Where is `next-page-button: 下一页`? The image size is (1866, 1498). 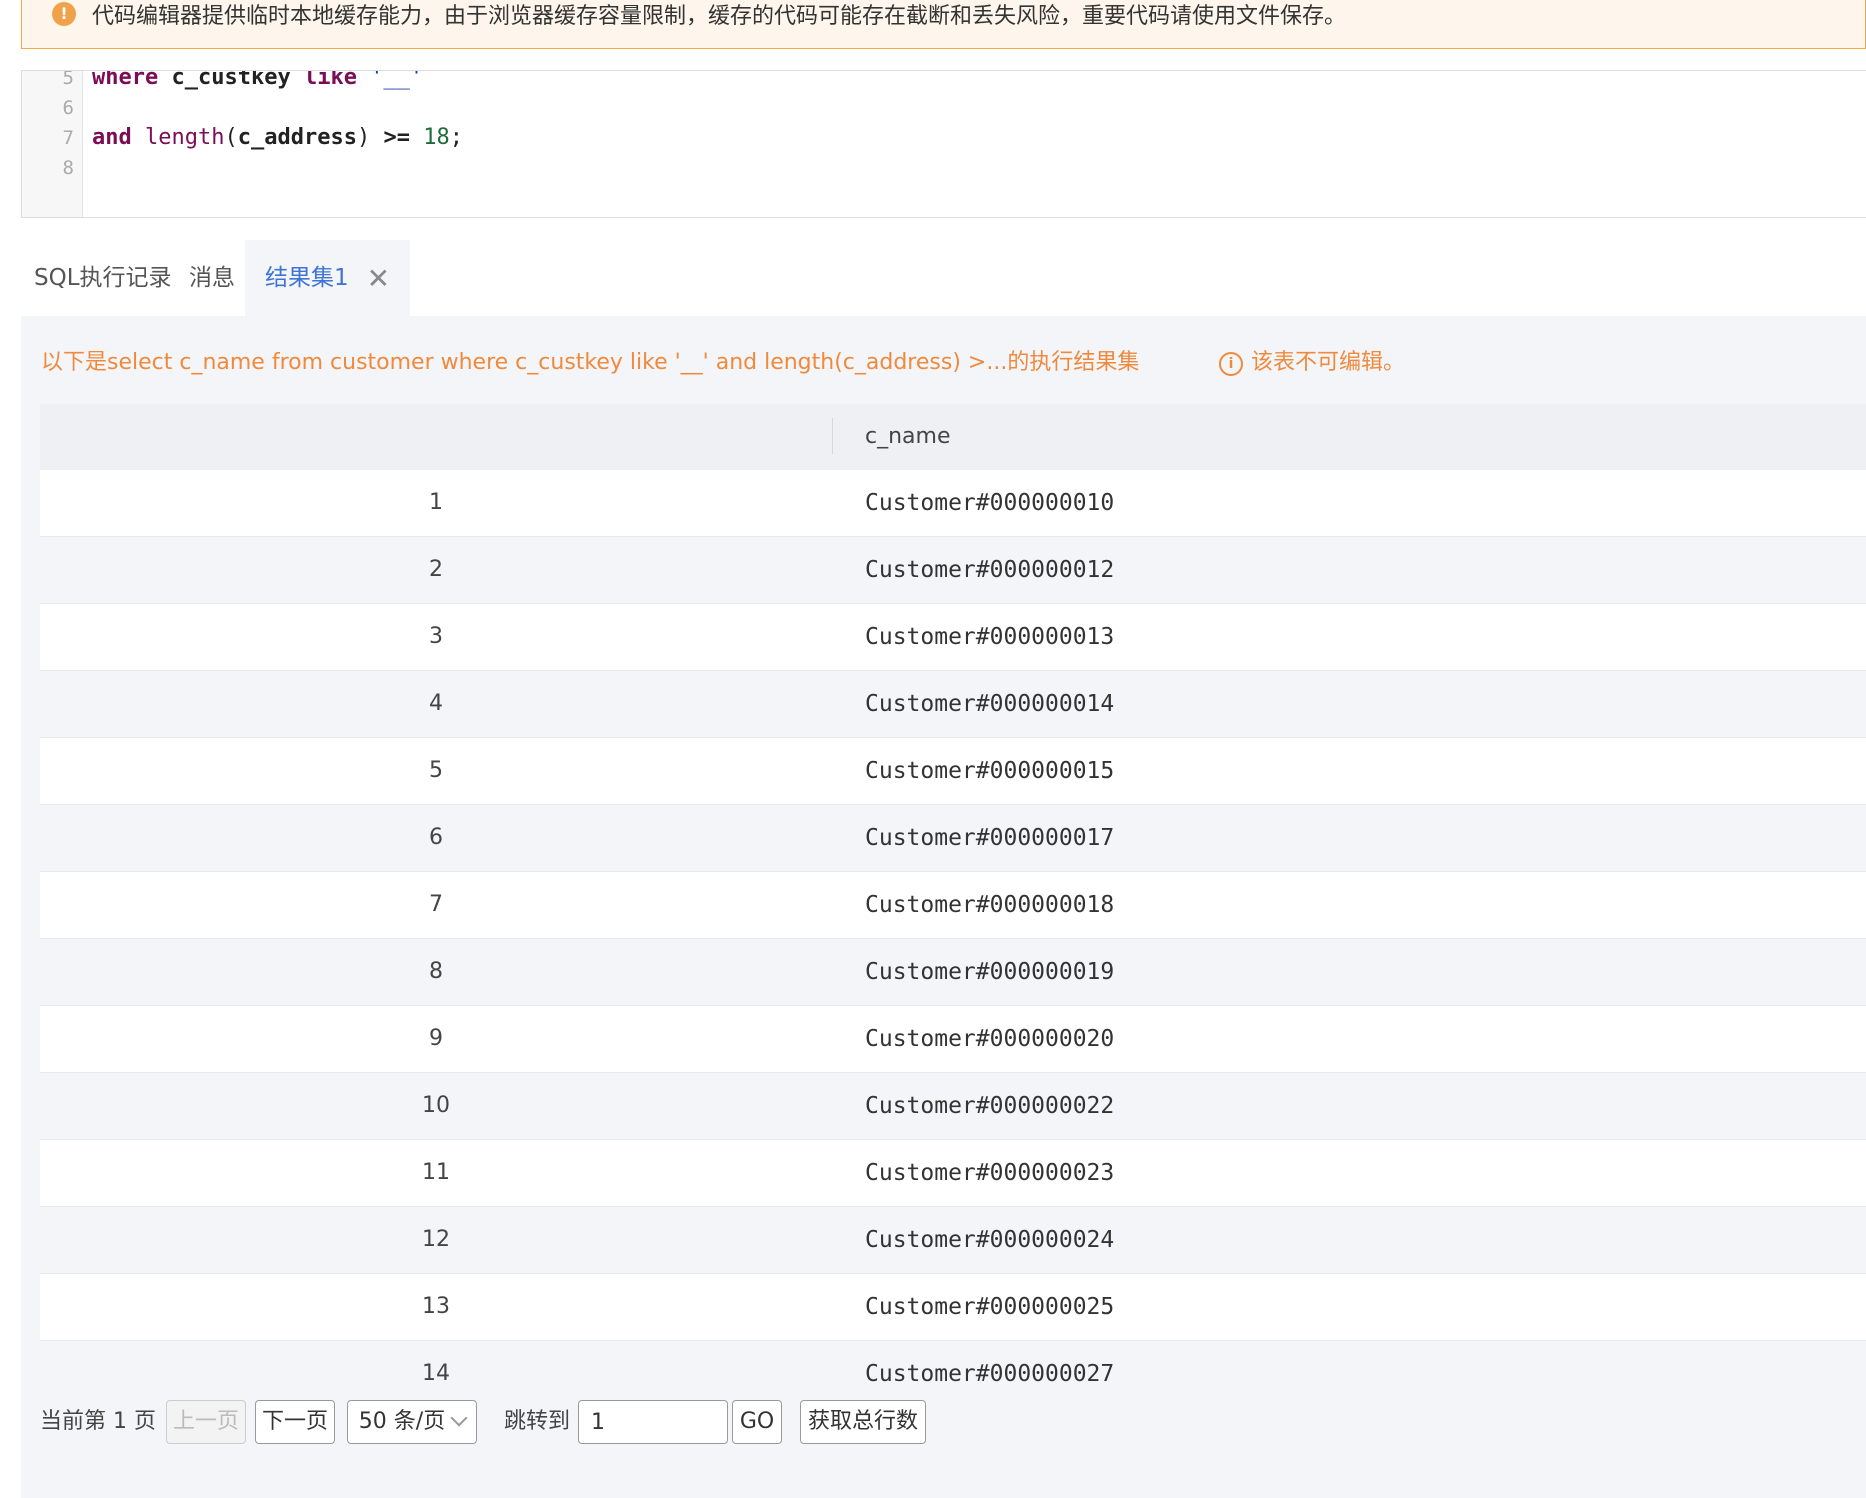 next-page-button: 下一页 is located at coordinates (295, 1422).